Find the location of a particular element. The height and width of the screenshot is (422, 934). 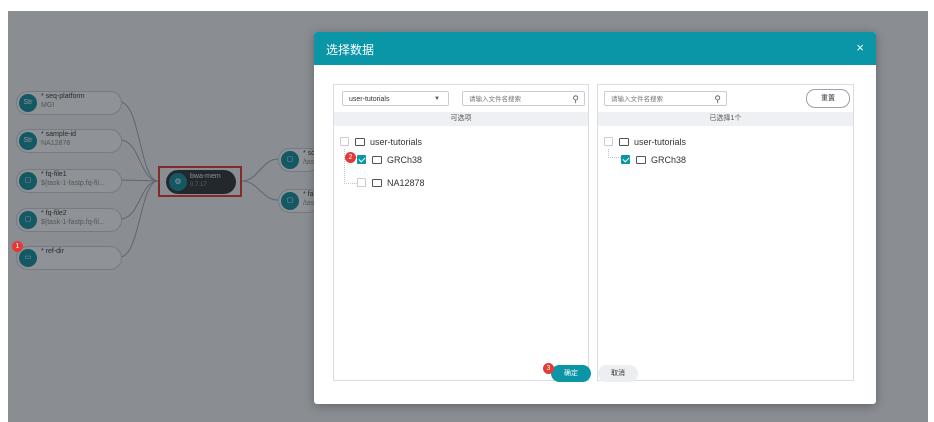

selected-tree-root: user-tutorials is located at coordinates (645, 142).